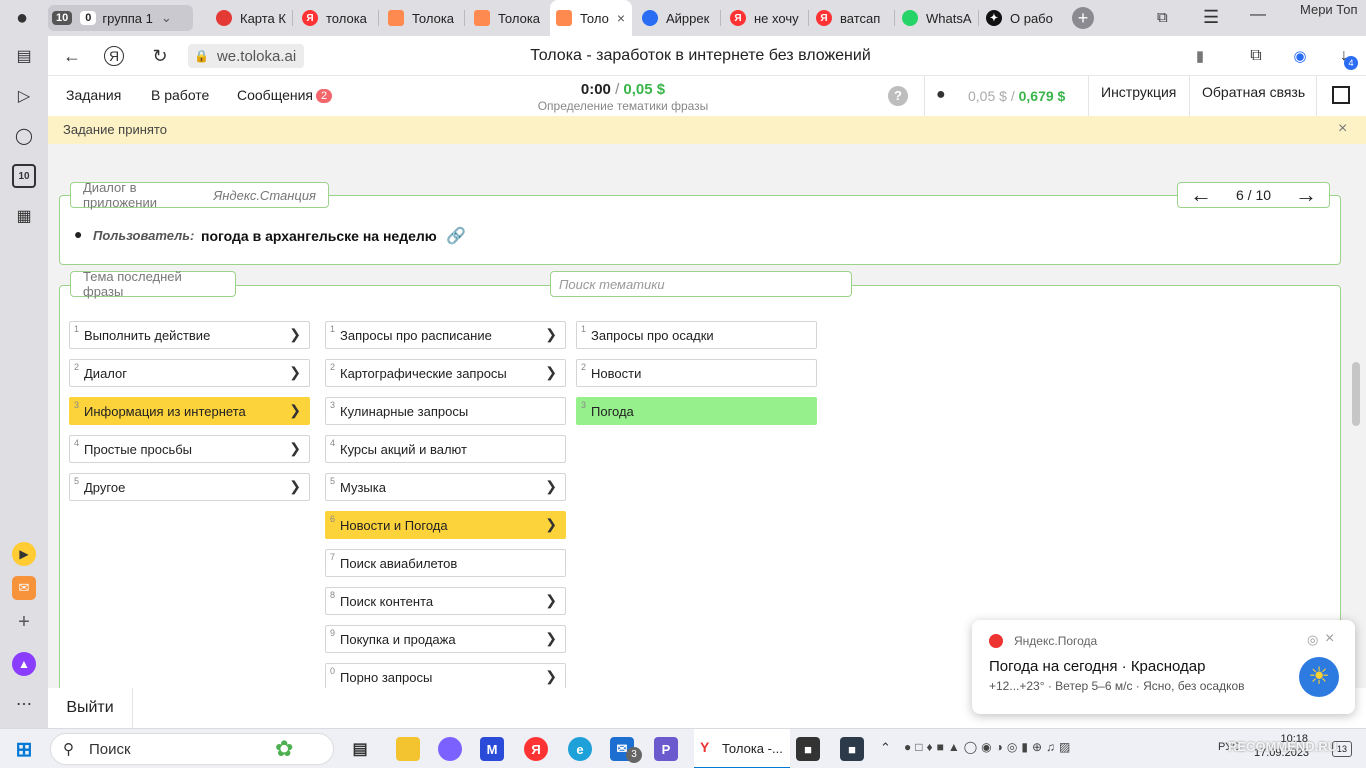  What do you see at coordinates (360, 749) in the screenshot?
I see `task-view-icon: ▤` at bounding box center [360, 749].